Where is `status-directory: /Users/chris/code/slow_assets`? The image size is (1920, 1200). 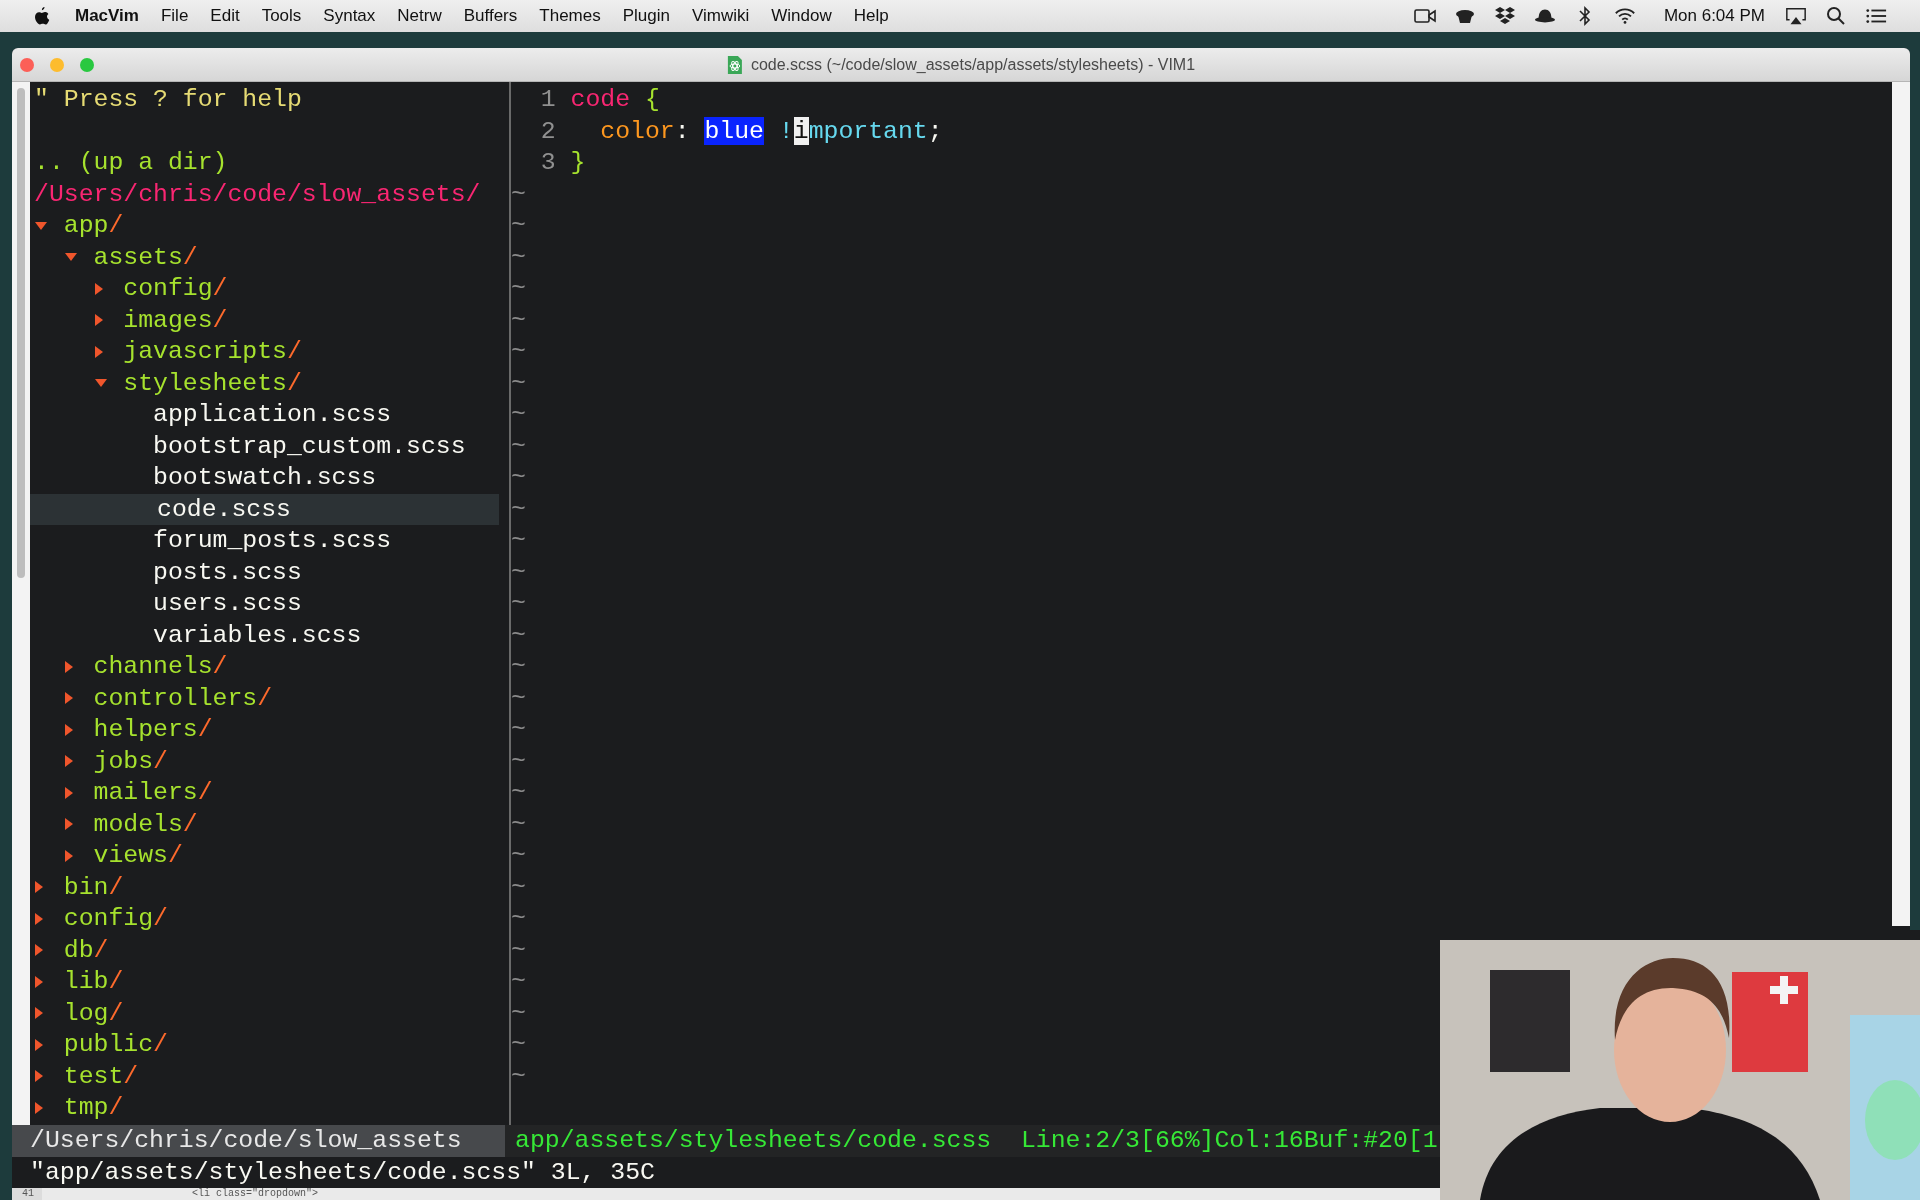
status-directory: /Users/chris/code/slow_assets is located at coordinates (258, 1141).